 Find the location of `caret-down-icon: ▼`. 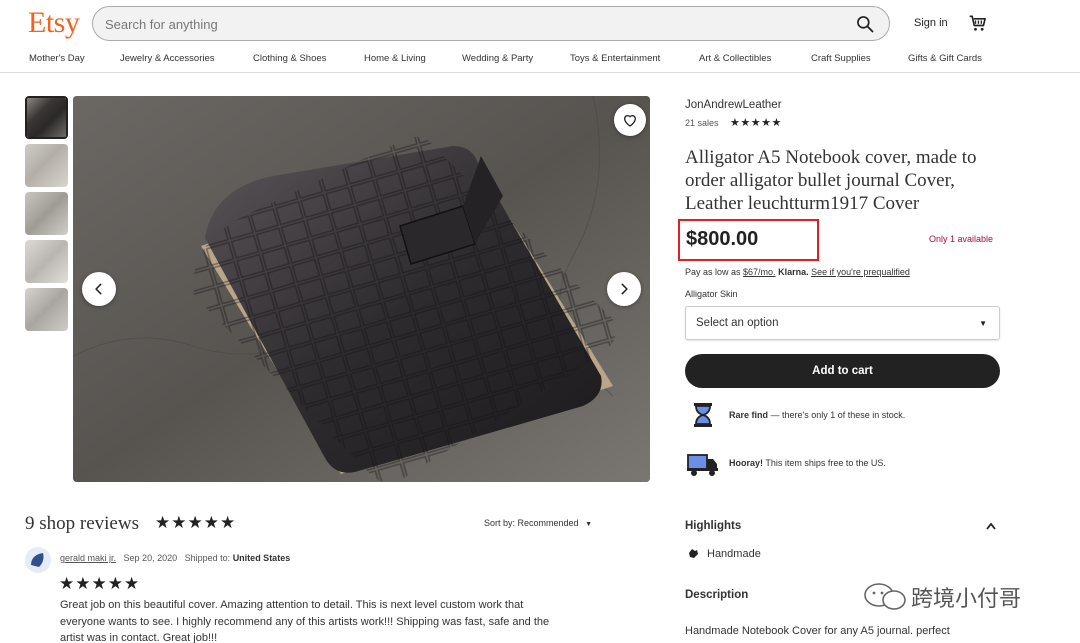

caret-down-icon: ▼ is located at coordinates (983, 323).